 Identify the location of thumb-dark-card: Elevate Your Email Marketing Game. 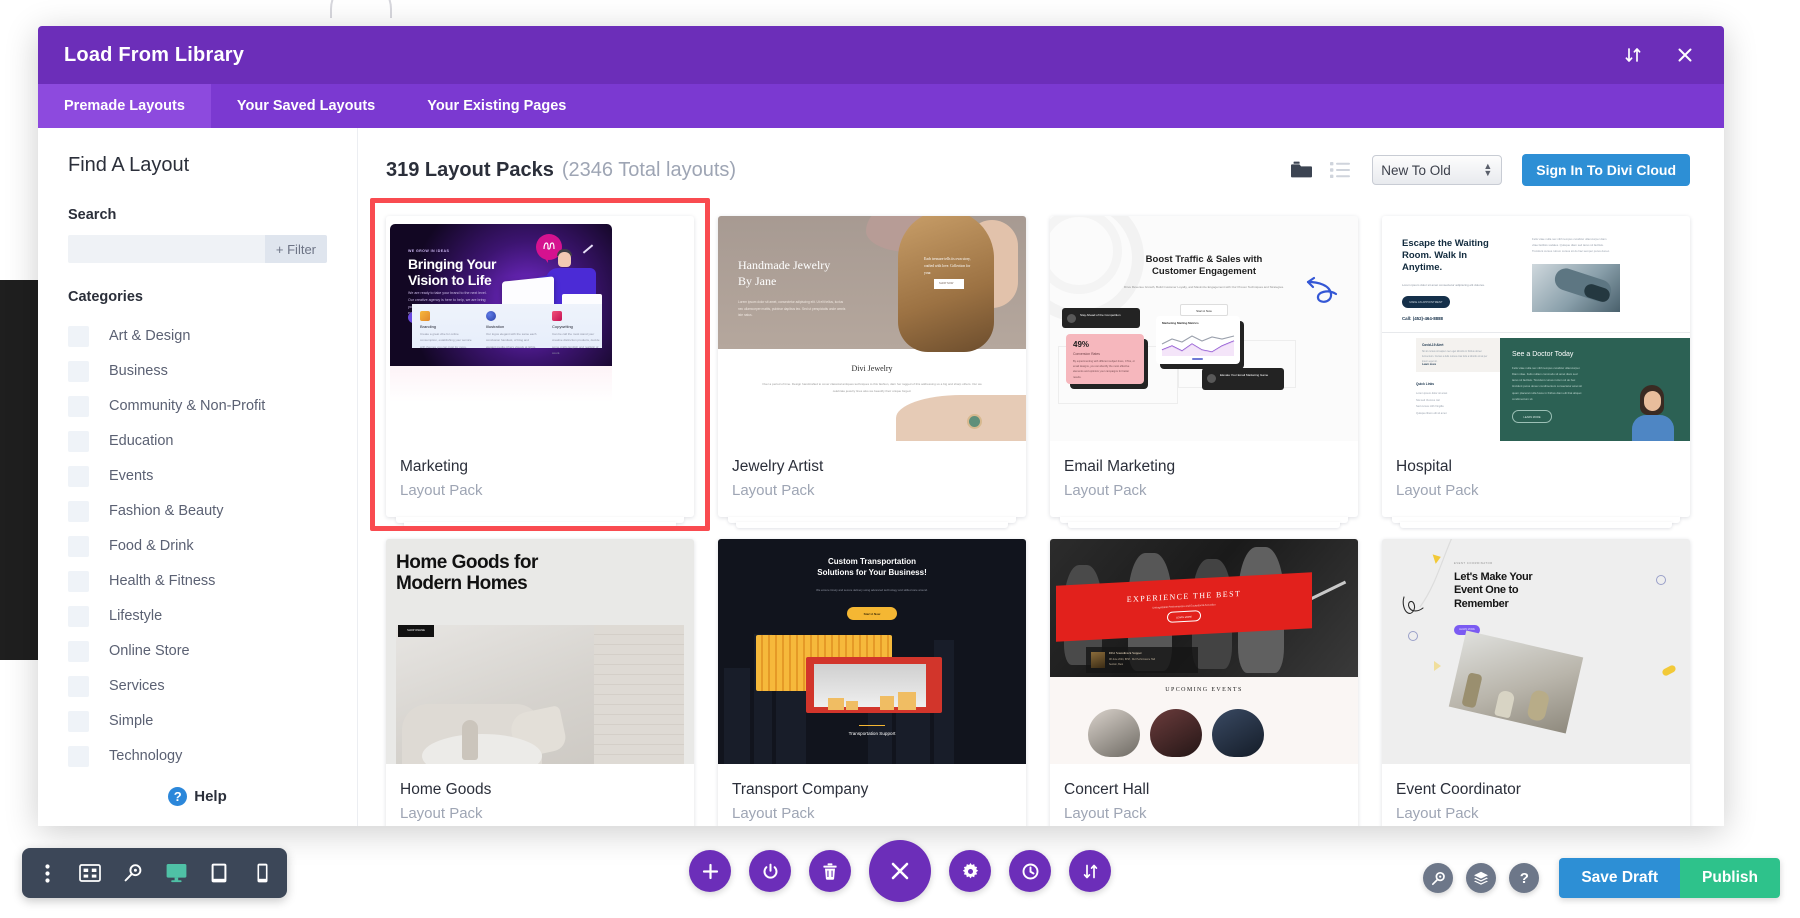
(1243, 379).